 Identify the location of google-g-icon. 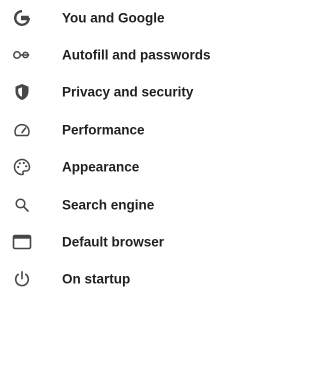
(22, 18).